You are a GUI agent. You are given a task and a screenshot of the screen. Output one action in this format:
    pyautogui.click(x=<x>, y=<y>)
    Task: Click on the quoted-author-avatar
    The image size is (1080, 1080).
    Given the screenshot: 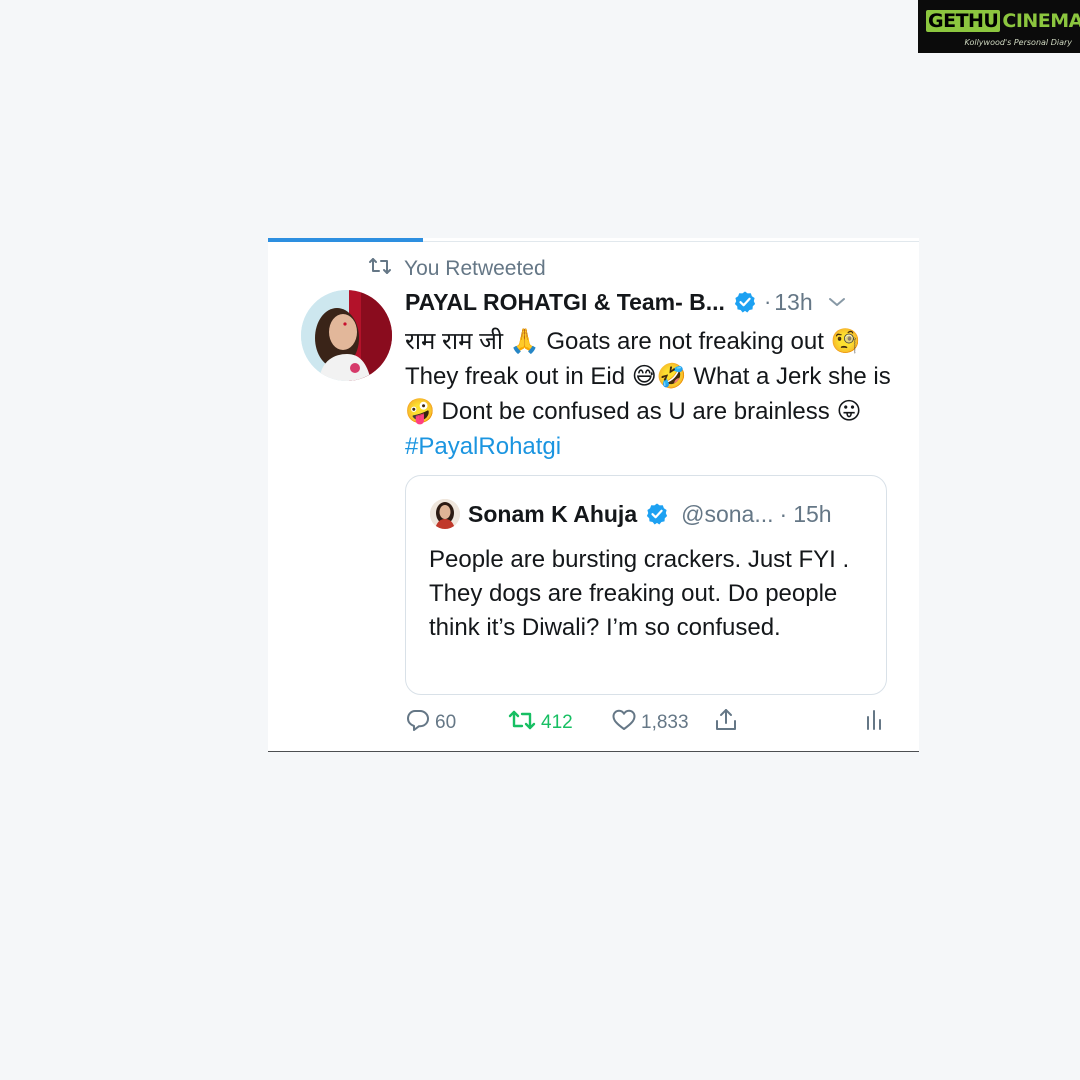 What is the action you would take?
    pyautogui.click(x=445, y=514)
    